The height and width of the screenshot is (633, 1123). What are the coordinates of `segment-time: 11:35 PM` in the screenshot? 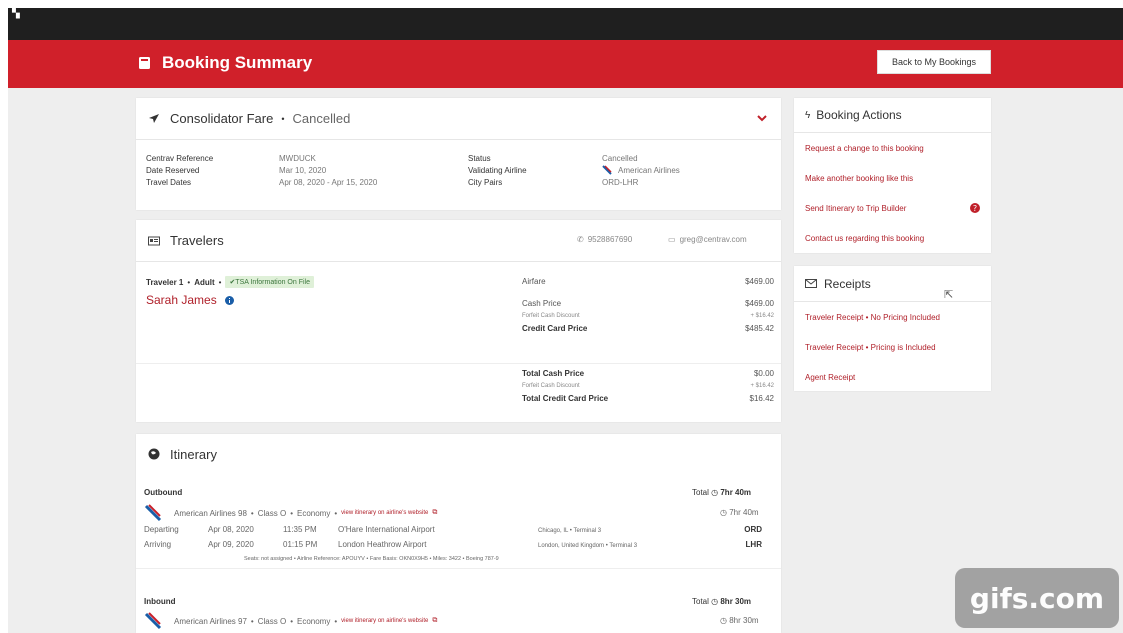 It's located at (300, 529).